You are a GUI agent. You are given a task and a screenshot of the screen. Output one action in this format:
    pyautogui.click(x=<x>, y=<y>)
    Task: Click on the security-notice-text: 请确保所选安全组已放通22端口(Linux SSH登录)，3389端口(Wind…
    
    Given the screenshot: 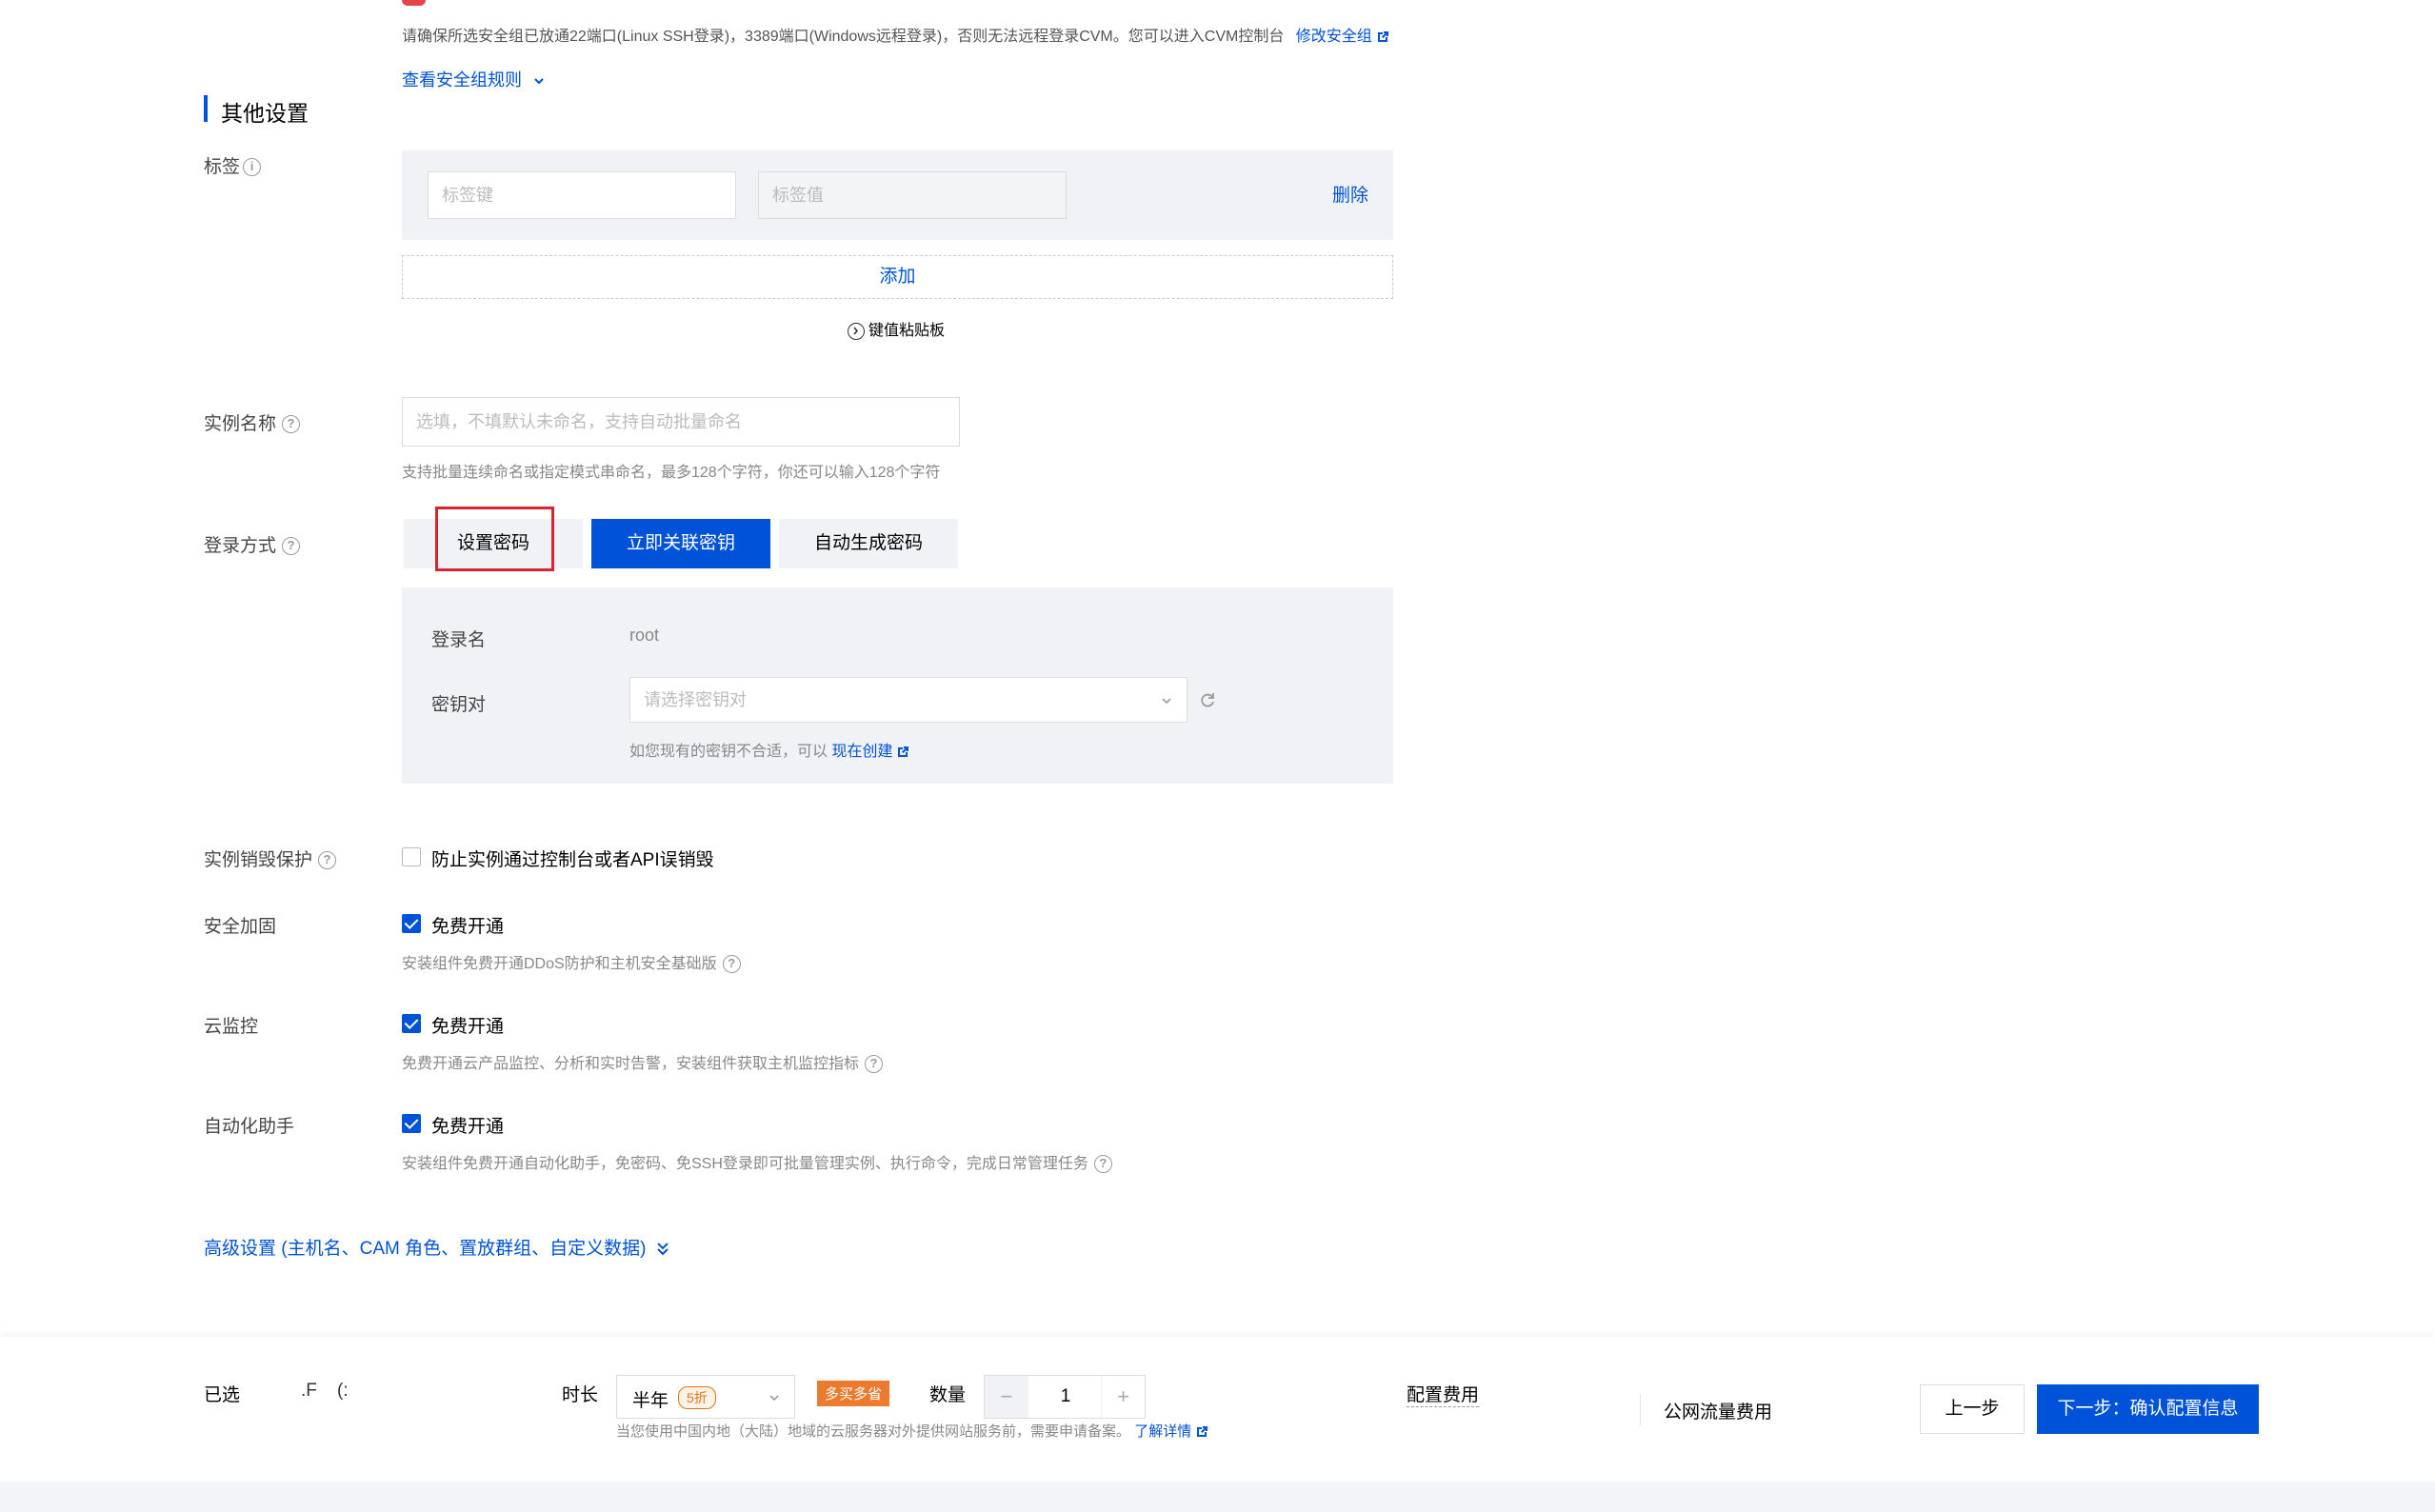 What is the action you would take?
    pyautogui.click(x=843, y=37)
    